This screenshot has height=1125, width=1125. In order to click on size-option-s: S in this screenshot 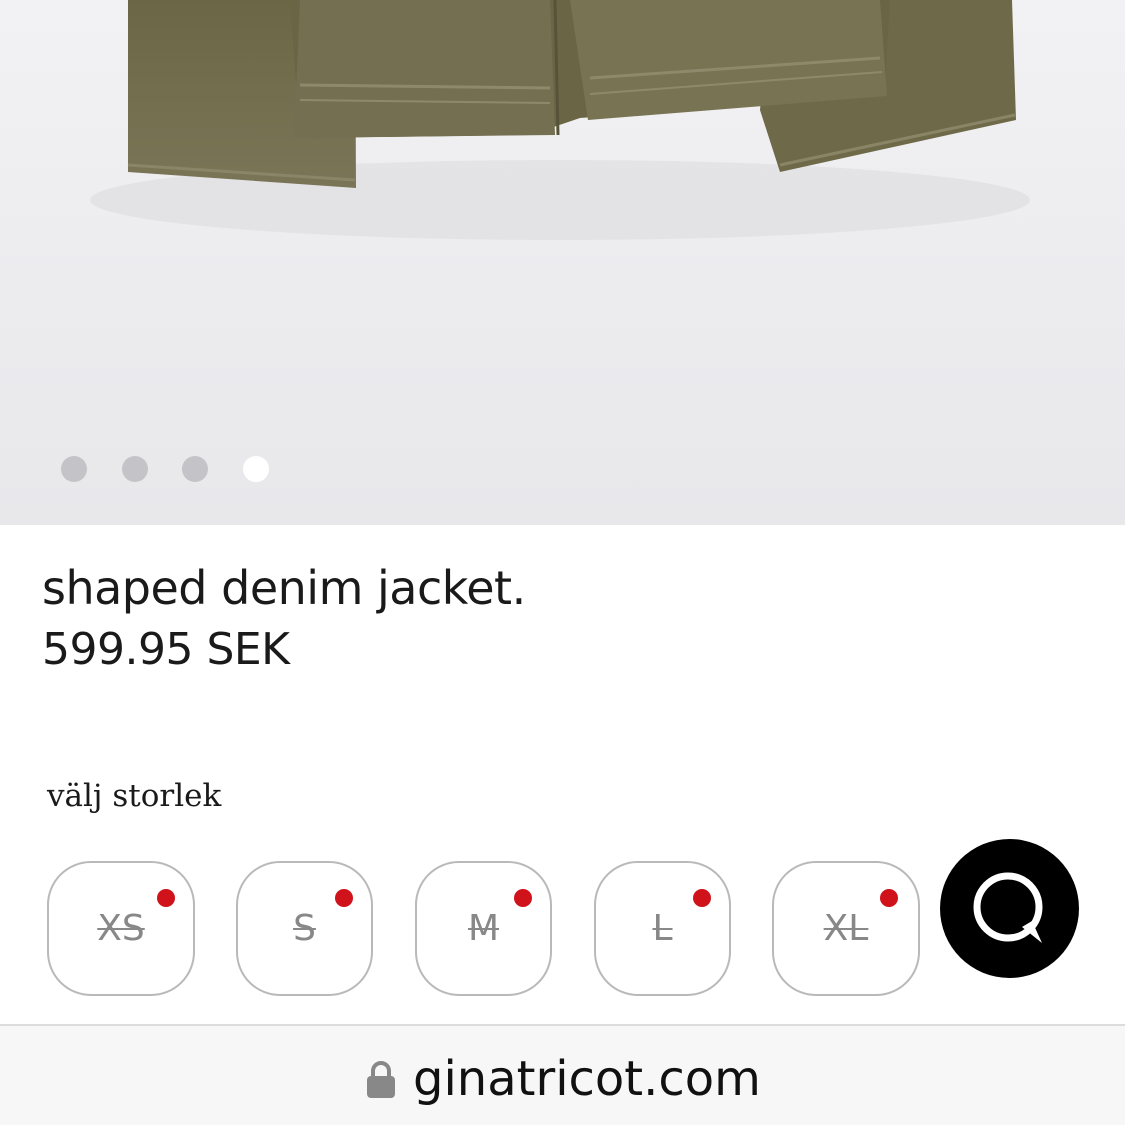, I will do `click(304, 928)`.